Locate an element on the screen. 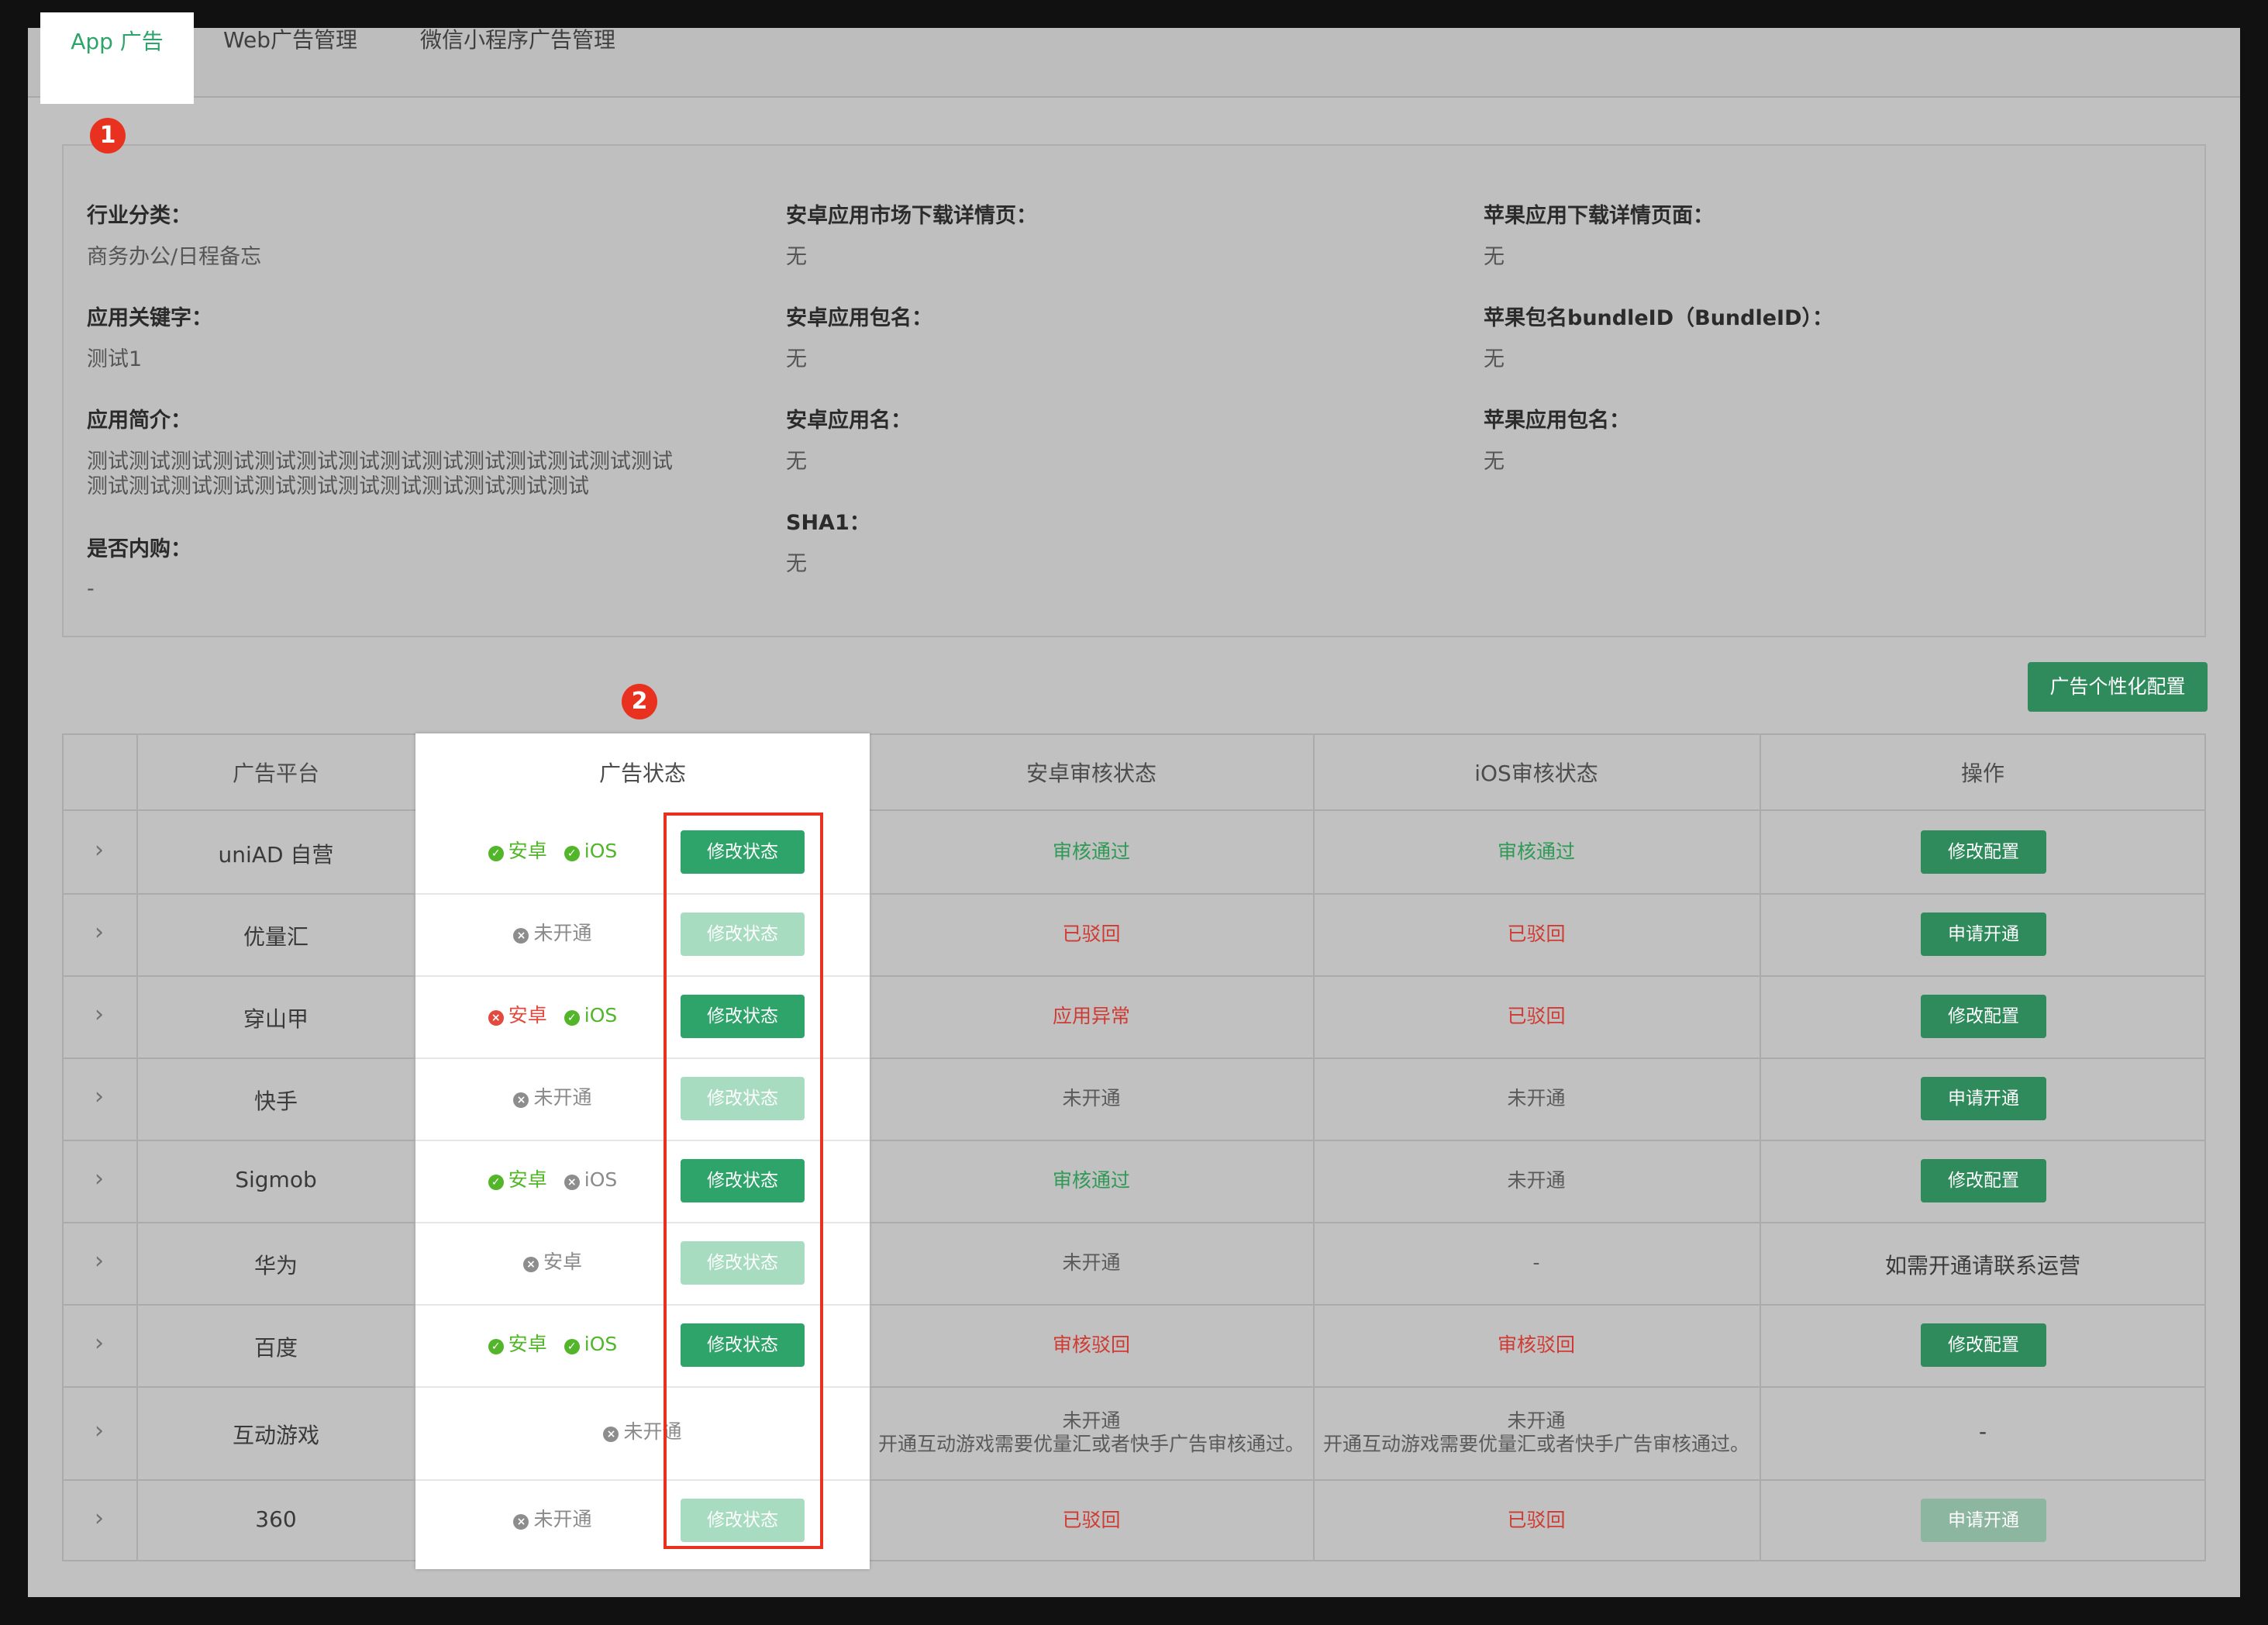  modify-status-highlight-box is located at coordinates (744, 1180).